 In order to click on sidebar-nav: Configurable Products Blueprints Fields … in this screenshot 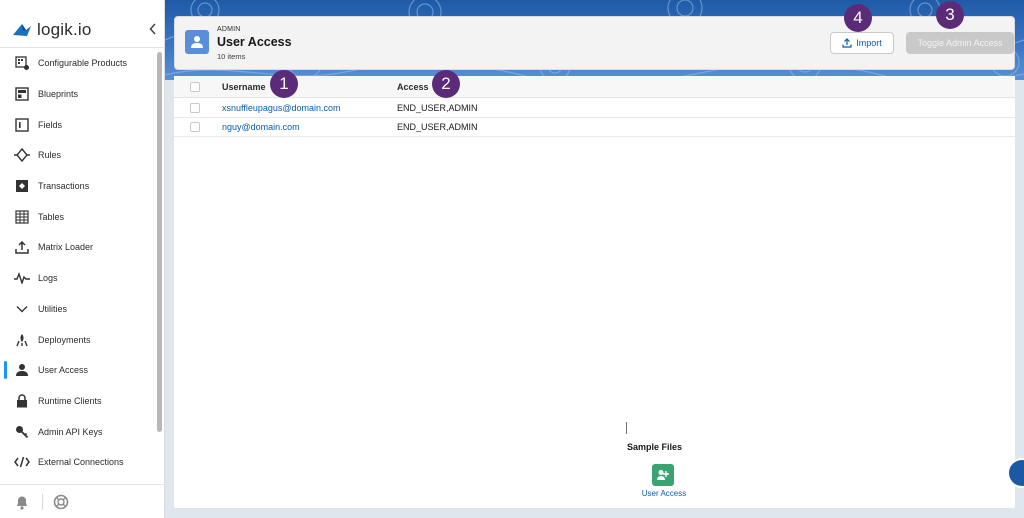, I will do `click(78, 266)`.